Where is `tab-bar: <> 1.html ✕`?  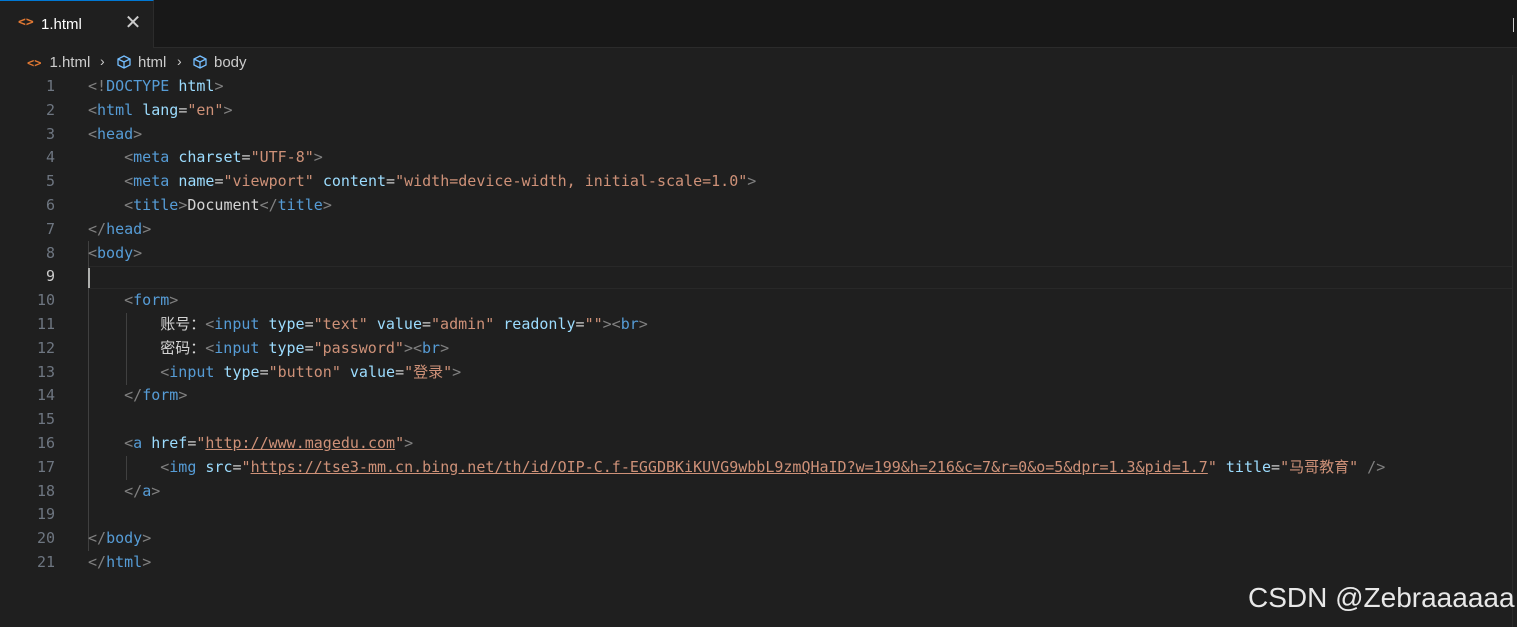 tab-bar: <> 1.html ✕ is located at coordinates (758, 24).